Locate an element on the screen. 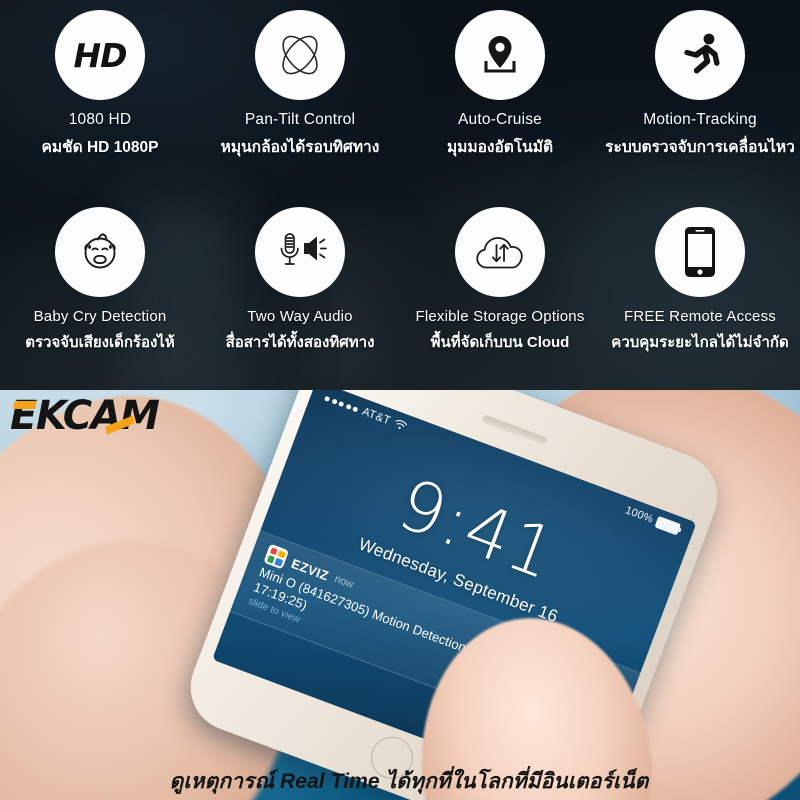 The width and height of the screenshot is (800, 800). feature-subtitle: ควบคุมระยะไกลได้ไม่จำกัด is located at coordinates (700, 342).